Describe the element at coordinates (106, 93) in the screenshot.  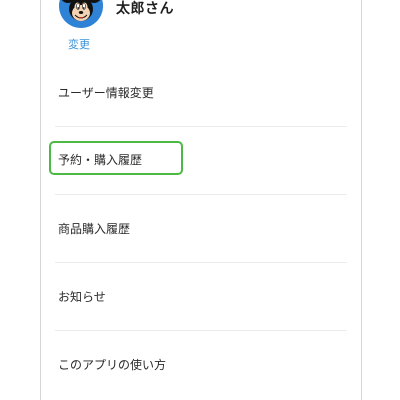
I see `menu-item-label: ユーザー情報変更` at that location.